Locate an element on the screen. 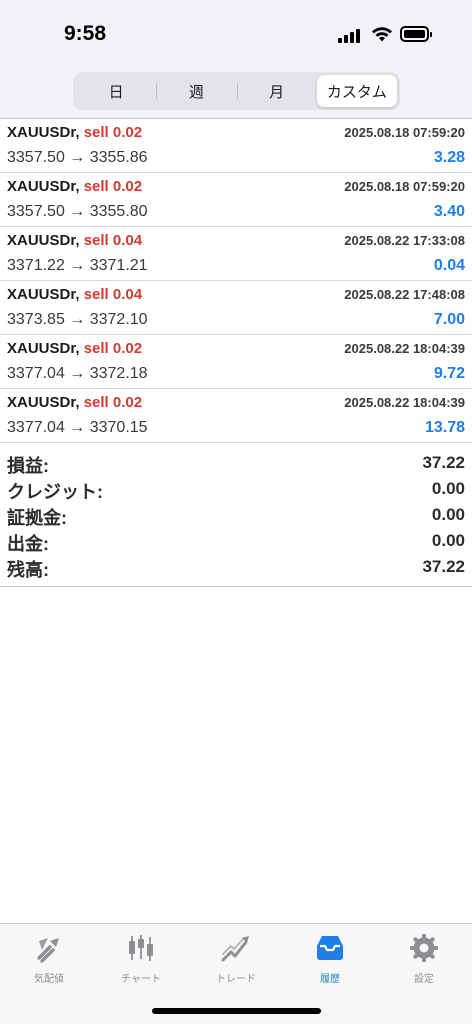  wifi-icon is located at coordinates (382, 34).